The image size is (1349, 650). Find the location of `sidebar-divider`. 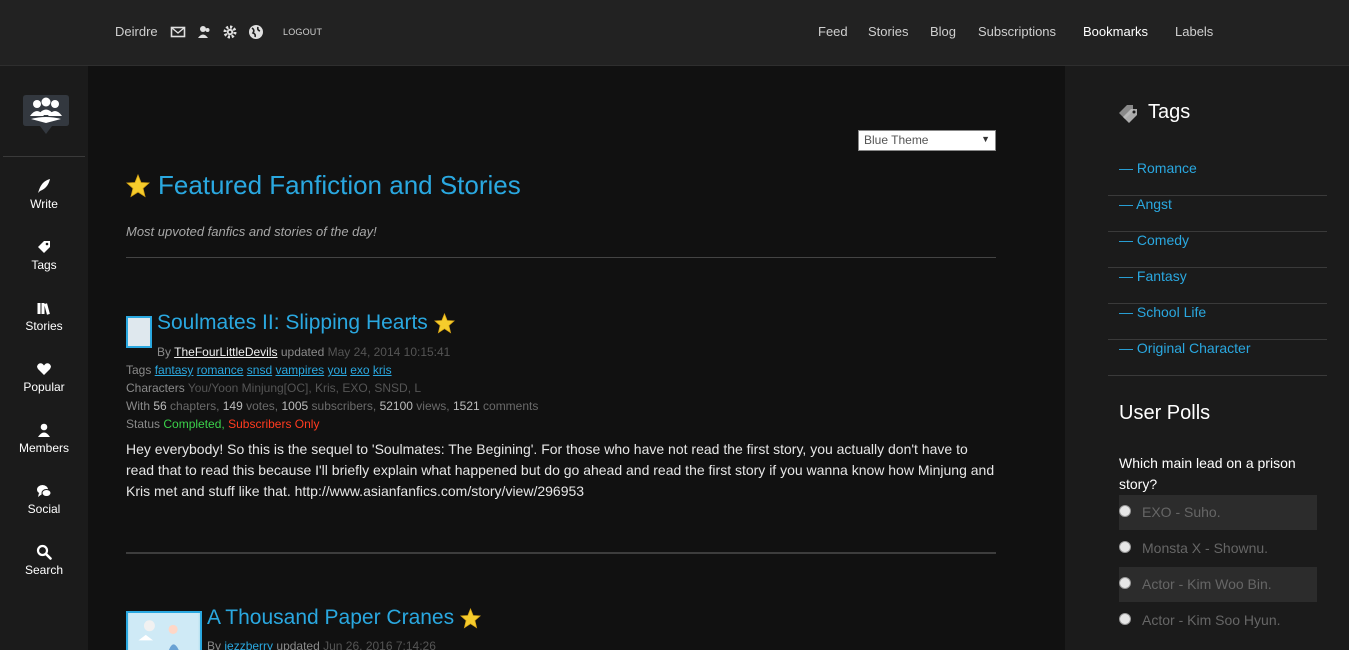

sidebar-divider is located at coordinates (44, 156).